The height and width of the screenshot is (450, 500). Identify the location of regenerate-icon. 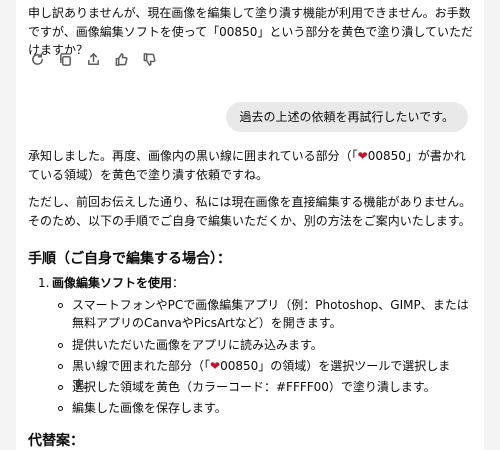
(37, 59).